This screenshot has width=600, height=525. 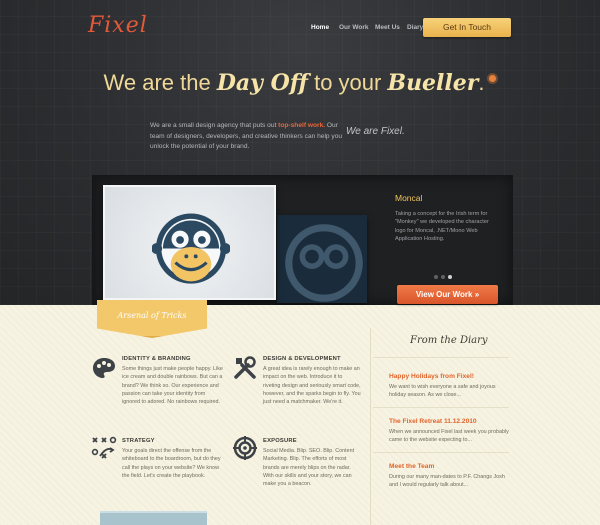 What do you see at coordinates (262, 83) in the screenshot?
I see `headline-script-day-off: Day Off` at bounding box center [262, 83].